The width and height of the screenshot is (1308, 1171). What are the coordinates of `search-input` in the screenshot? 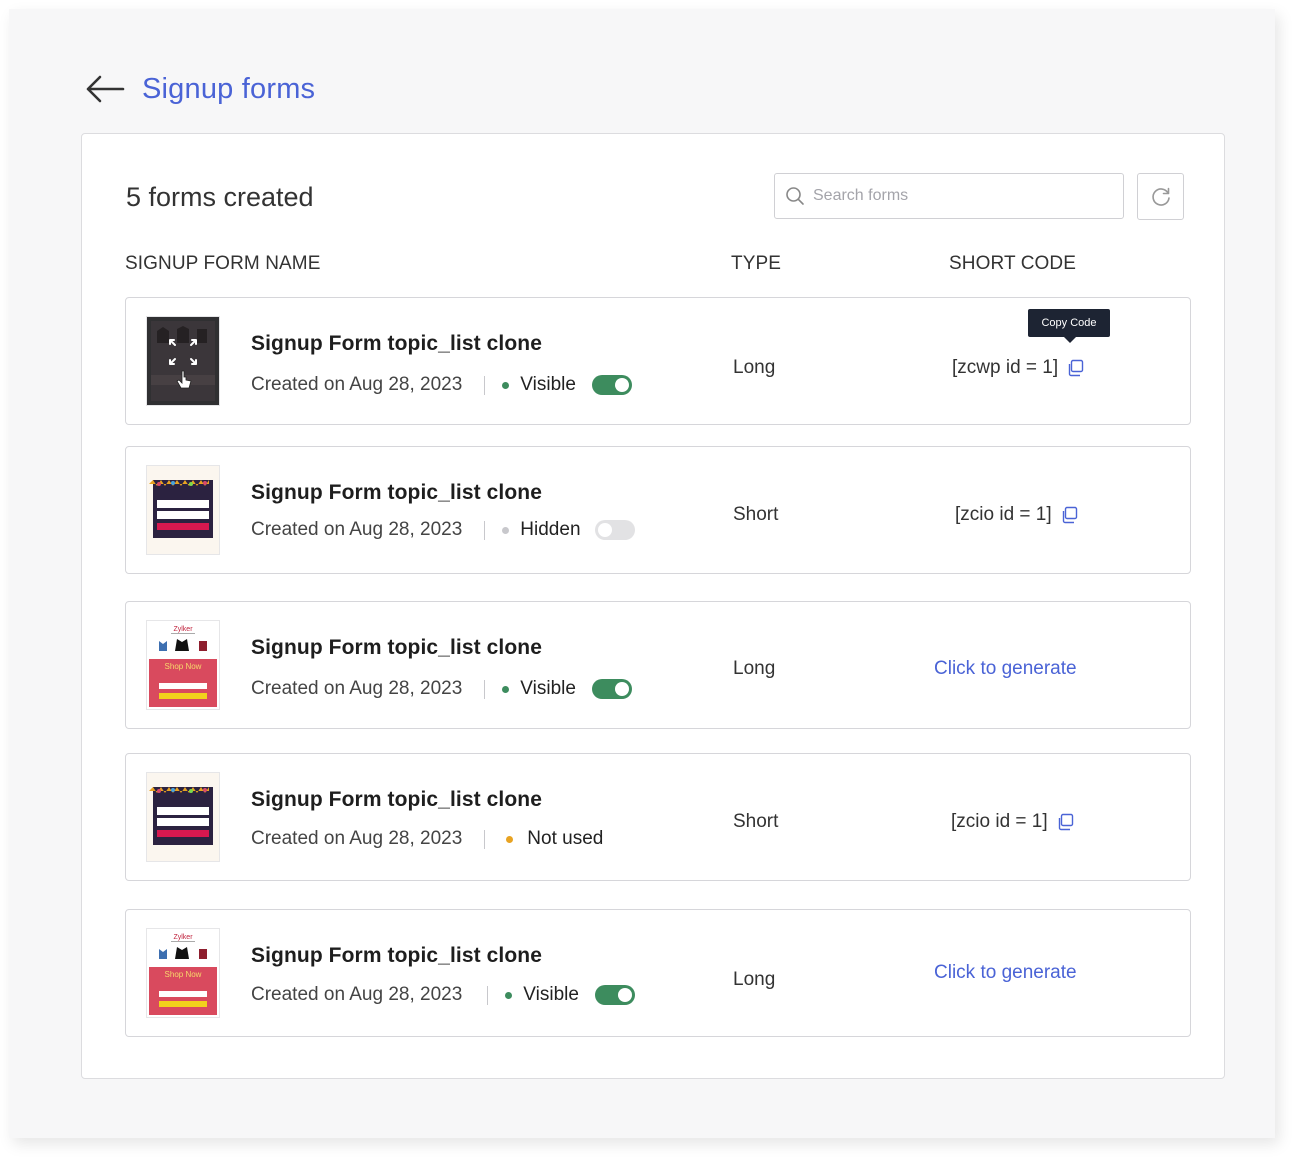 It's located at (963, 196).